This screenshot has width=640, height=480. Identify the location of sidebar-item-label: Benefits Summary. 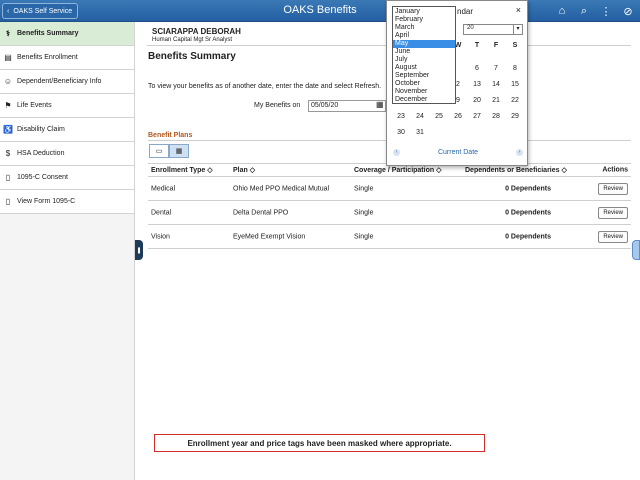
(48, 33).